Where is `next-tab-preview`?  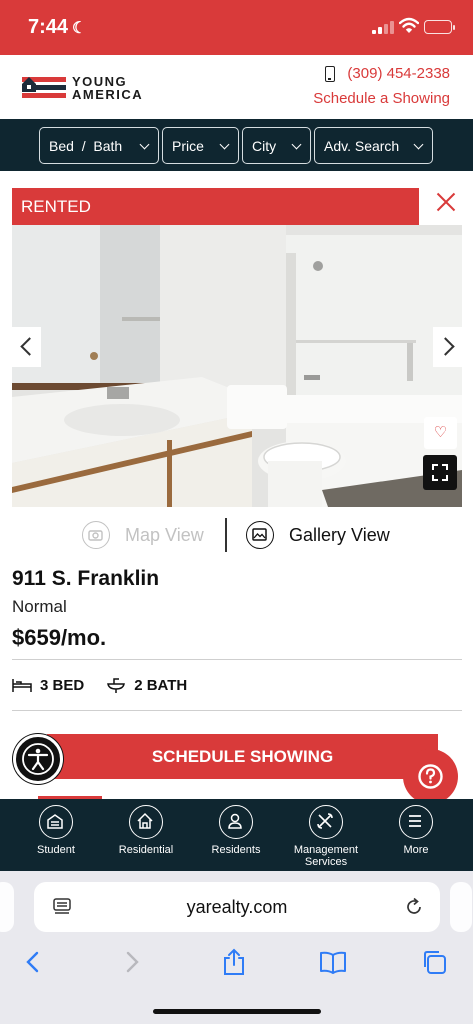 next-tab-preview is located at coordinates (461, 907).